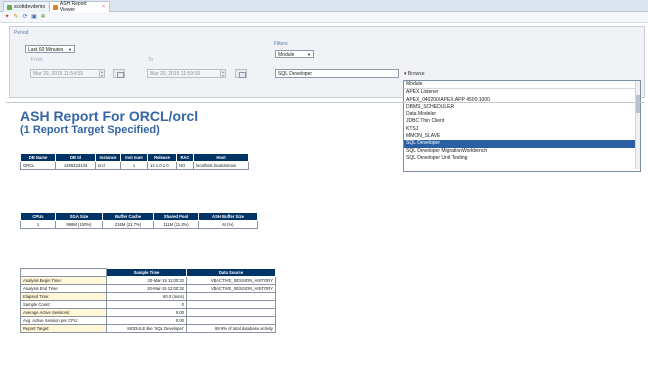  I want to click on filter-value-input: SQL Developer, so click(337, 73).